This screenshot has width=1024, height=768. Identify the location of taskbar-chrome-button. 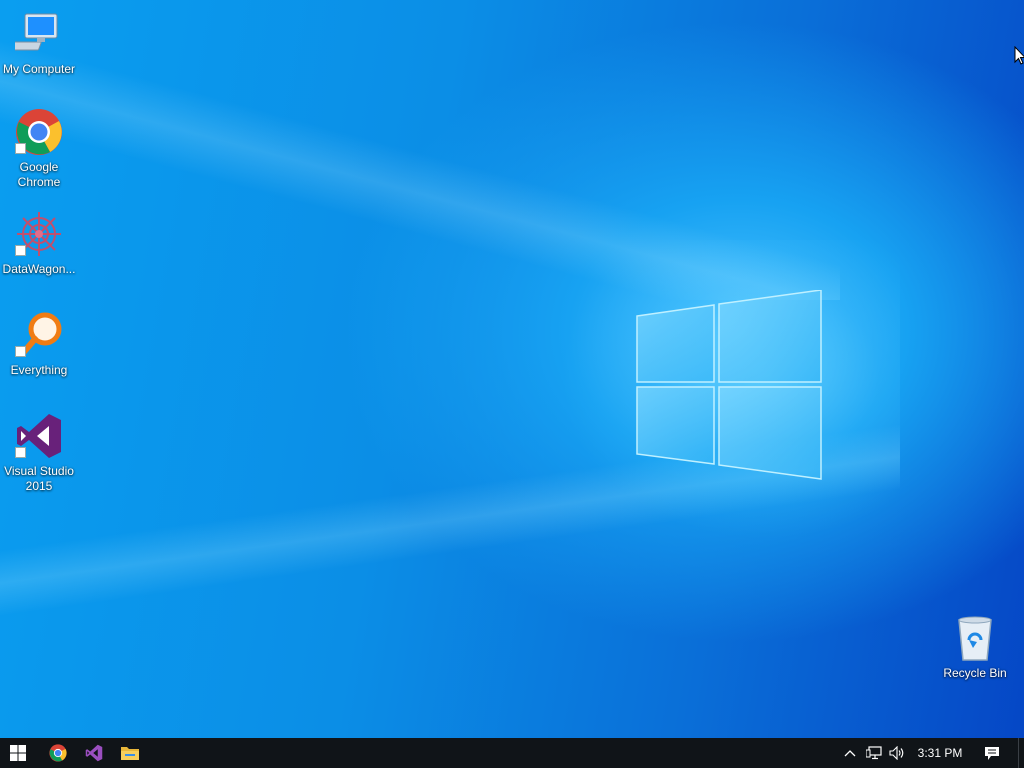
(58, 753).